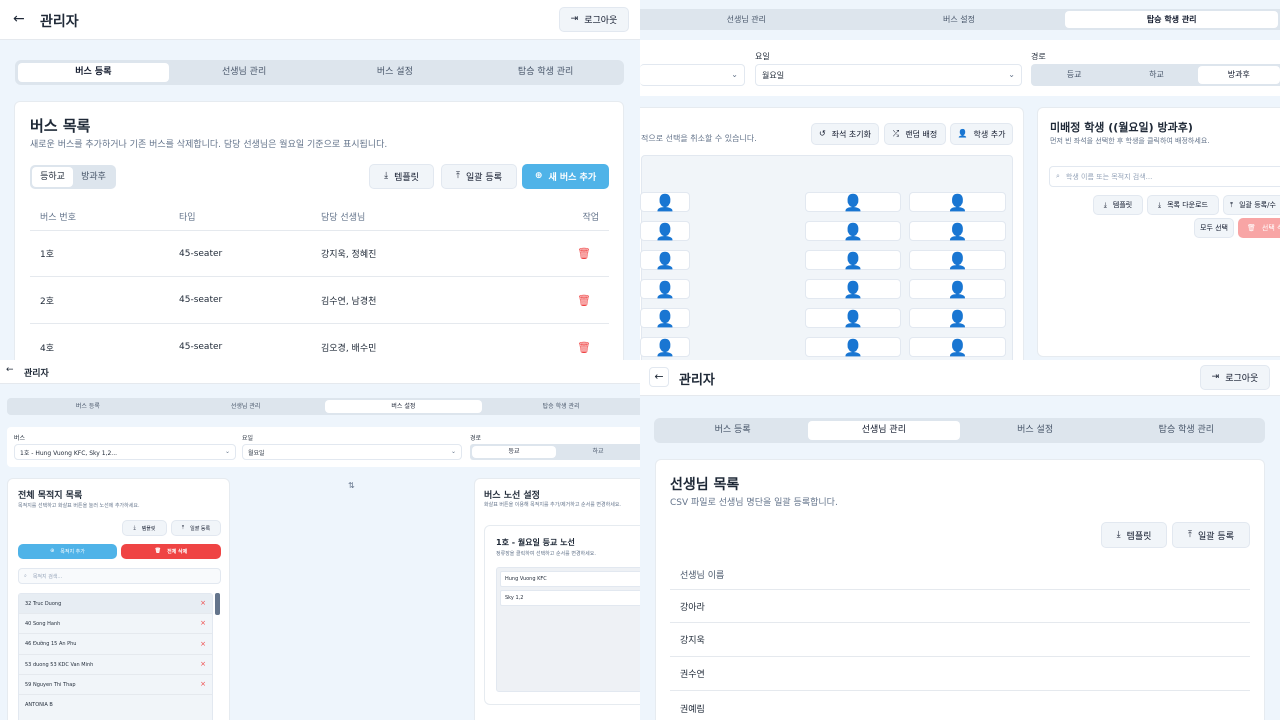 The image size is (1280, 720). Describe the element at coordinates (115, 624) in the screenshot. I see `list-item: 40 Song Hanh ×` at that location.